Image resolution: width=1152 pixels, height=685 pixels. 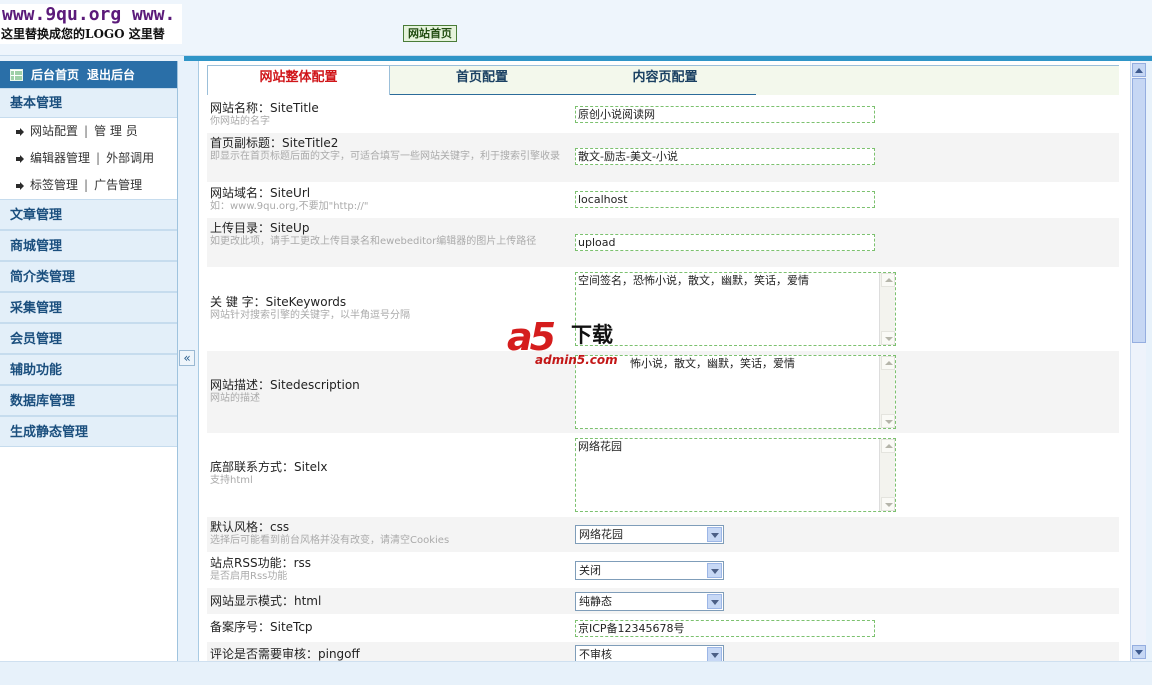 I want to click on sidebar-category-shop: 商城管理, so click(x=88, y=245).